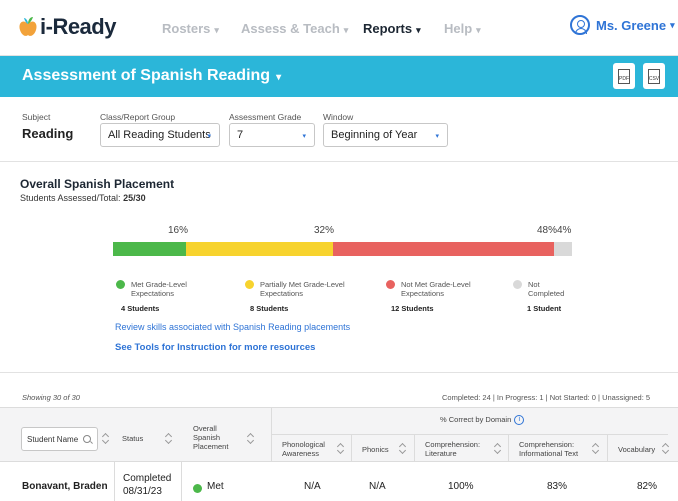 The image size is (678, 501). Describe the element at coordinates (65, 486) in the screenshot. I see `student-name-cell: Bonavant, Braden` at that location.